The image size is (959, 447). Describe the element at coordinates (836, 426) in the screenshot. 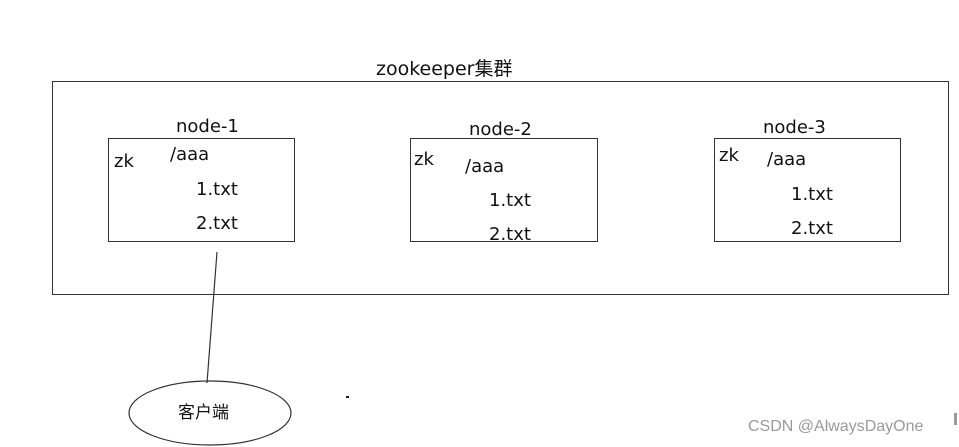

I see `watermark: CSDN @AlwaysDayOne` at that location.